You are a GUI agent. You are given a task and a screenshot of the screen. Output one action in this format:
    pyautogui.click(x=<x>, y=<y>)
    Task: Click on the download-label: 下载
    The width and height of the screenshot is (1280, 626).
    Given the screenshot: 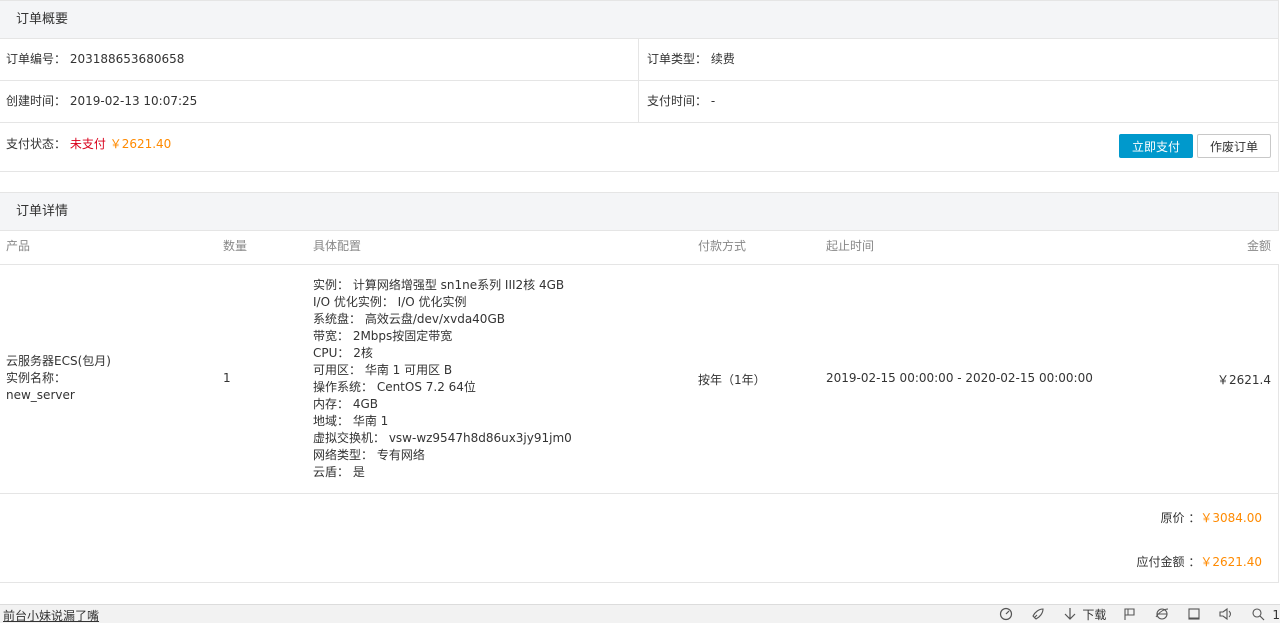 What is the action you would take?
    pyautogui.click(x=1094, y=615)
    